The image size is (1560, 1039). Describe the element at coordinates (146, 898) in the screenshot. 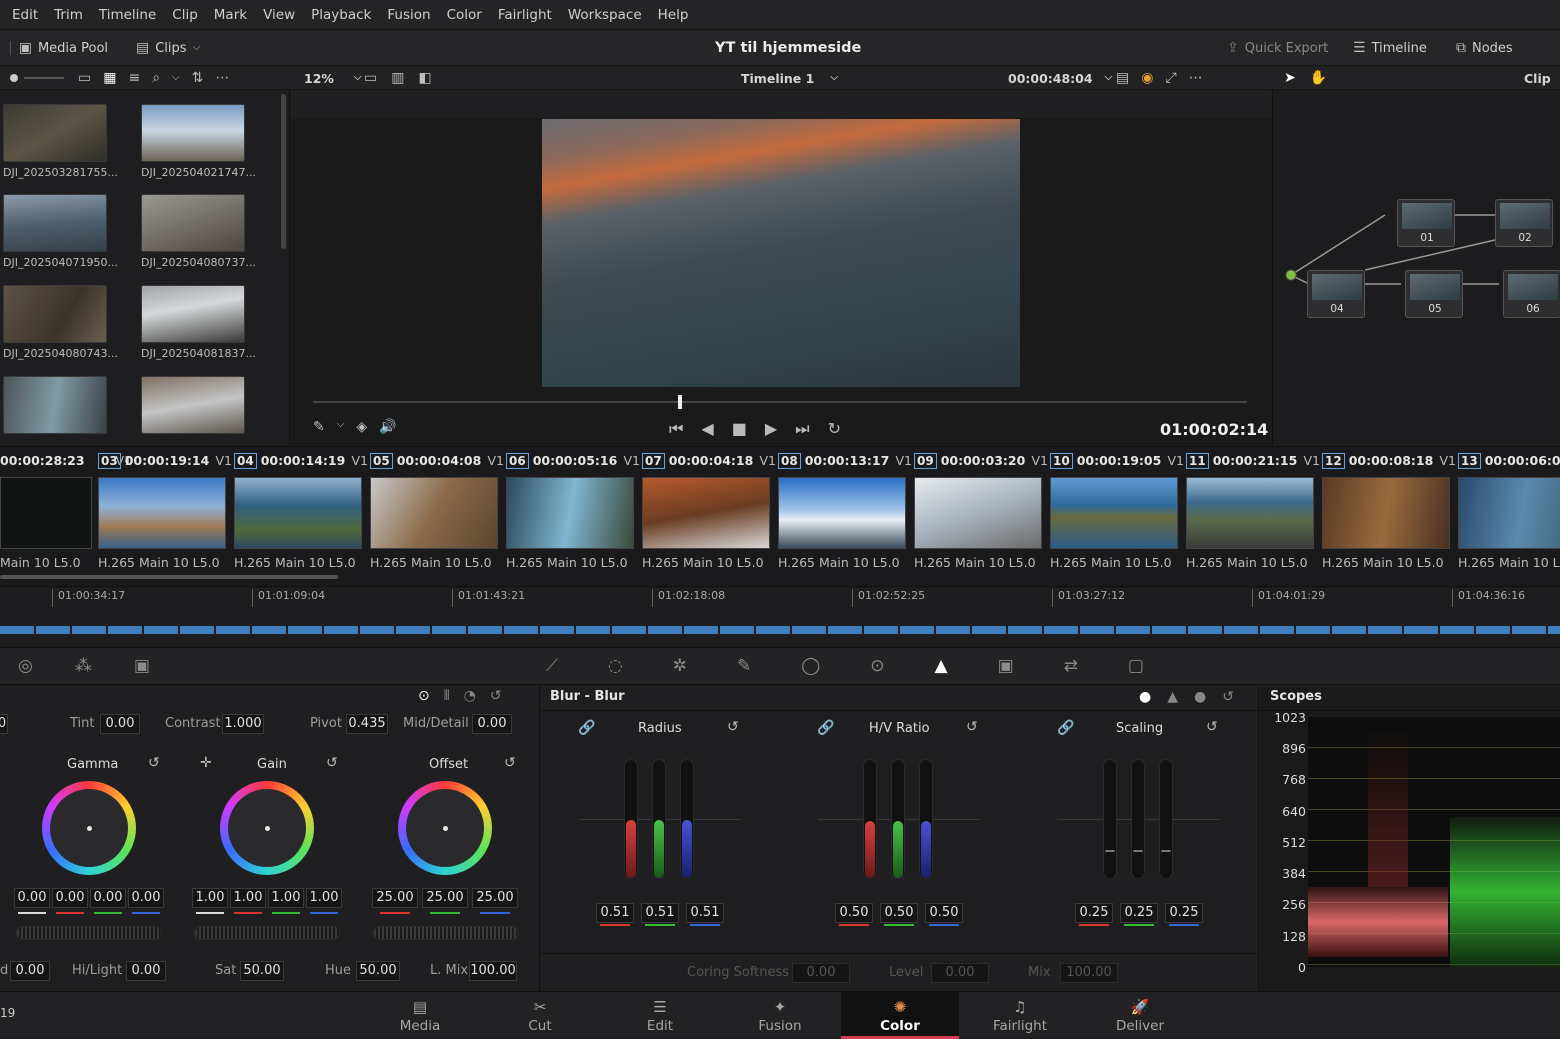

I see `gamma-b-field: 0.00` at that location.